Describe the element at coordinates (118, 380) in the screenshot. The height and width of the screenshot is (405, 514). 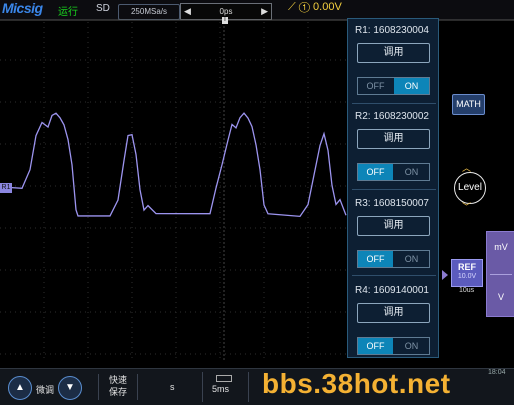
I see `quick-save-line1: 快速` at that location.